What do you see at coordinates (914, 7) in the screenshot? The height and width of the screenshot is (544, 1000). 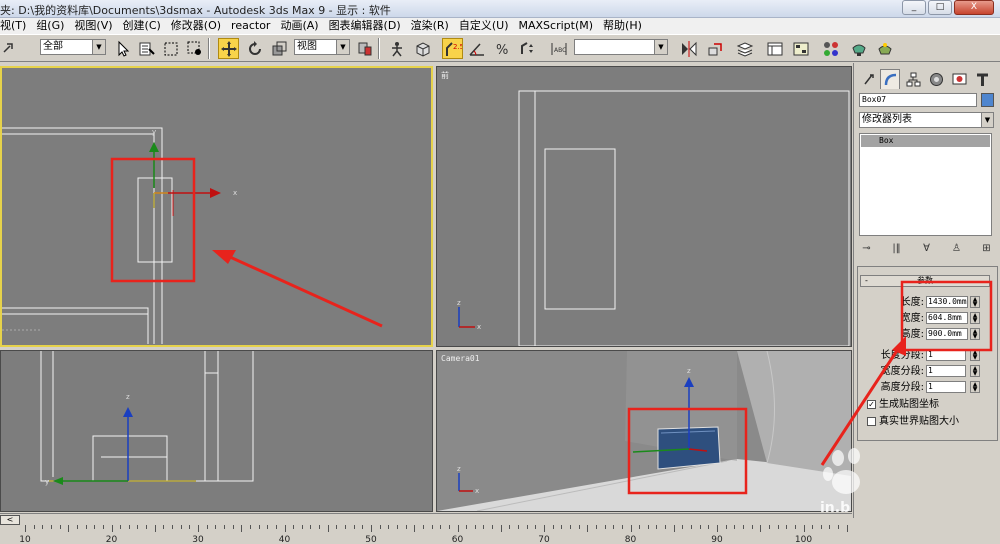 I see `minimize-button: _` at bounding box center [914, 7].